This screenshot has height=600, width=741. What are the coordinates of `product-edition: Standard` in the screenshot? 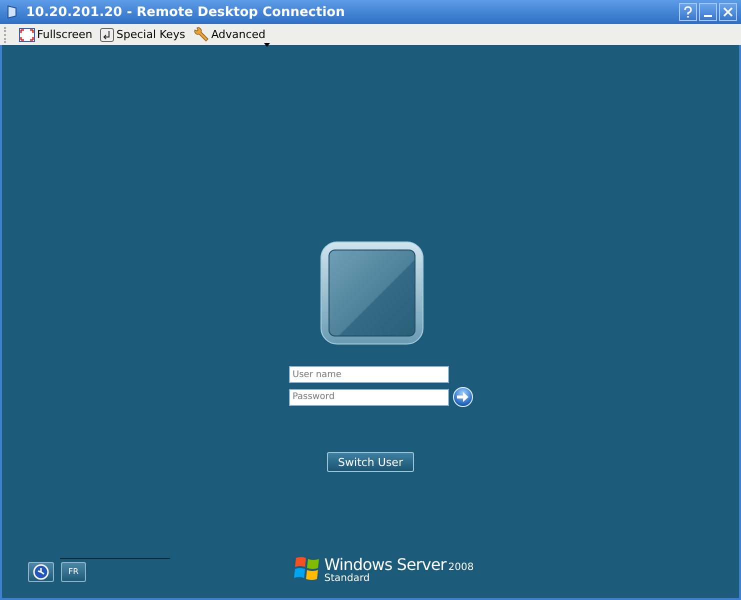 It's located at (347, 578).